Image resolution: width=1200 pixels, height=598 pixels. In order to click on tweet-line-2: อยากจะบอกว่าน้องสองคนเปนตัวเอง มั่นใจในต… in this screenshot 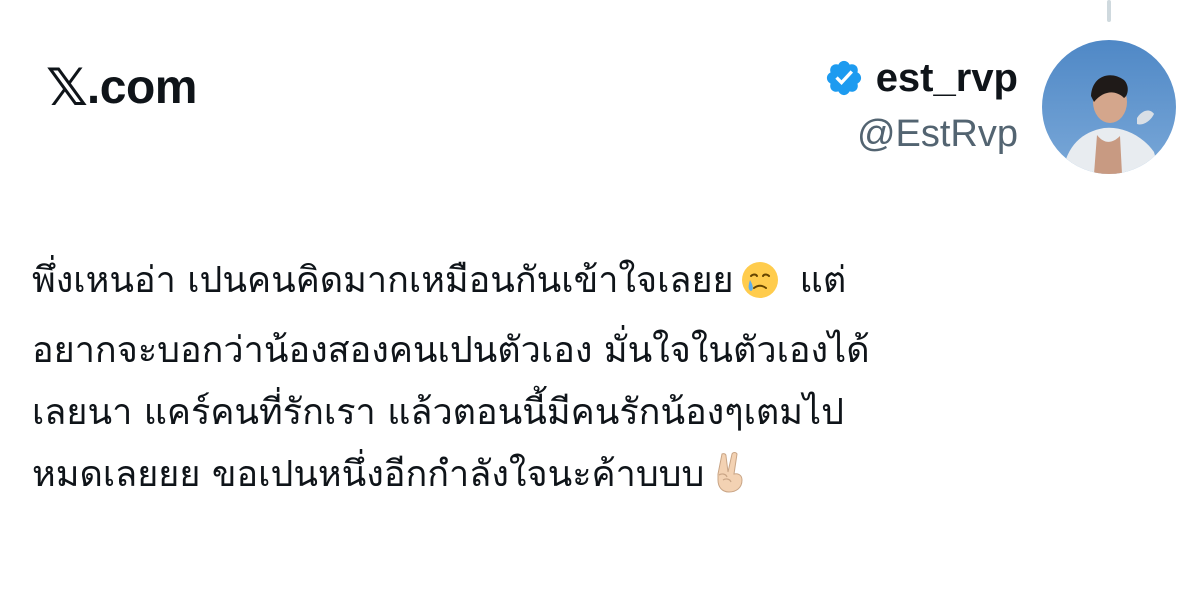, I will do `click(451, 350)`.